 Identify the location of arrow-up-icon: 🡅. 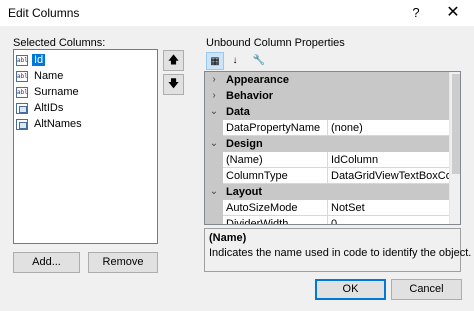
(173, 60).